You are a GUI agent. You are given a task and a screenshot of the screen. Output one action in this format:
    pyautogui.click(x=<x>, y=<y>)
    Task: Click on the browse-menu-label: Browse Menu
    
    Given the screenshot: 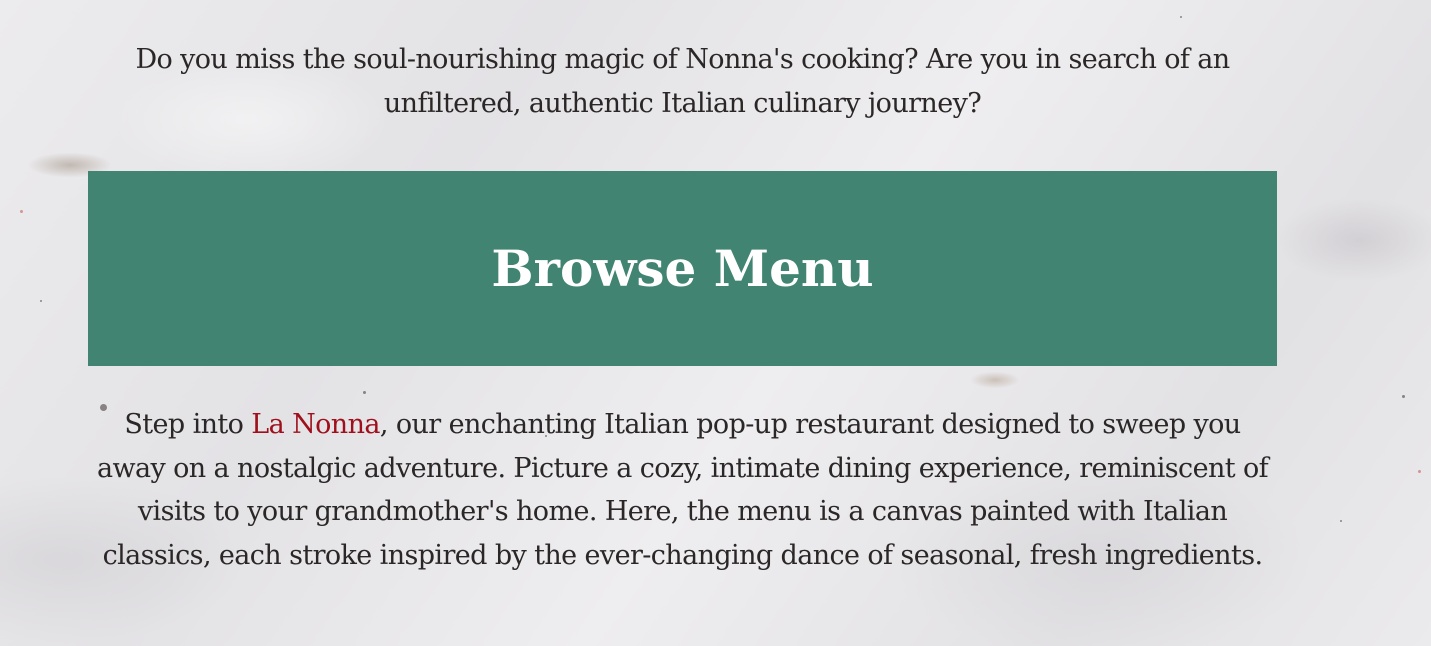 What is the action you would take?
    pyautogui.click(x=682, y=268)
    